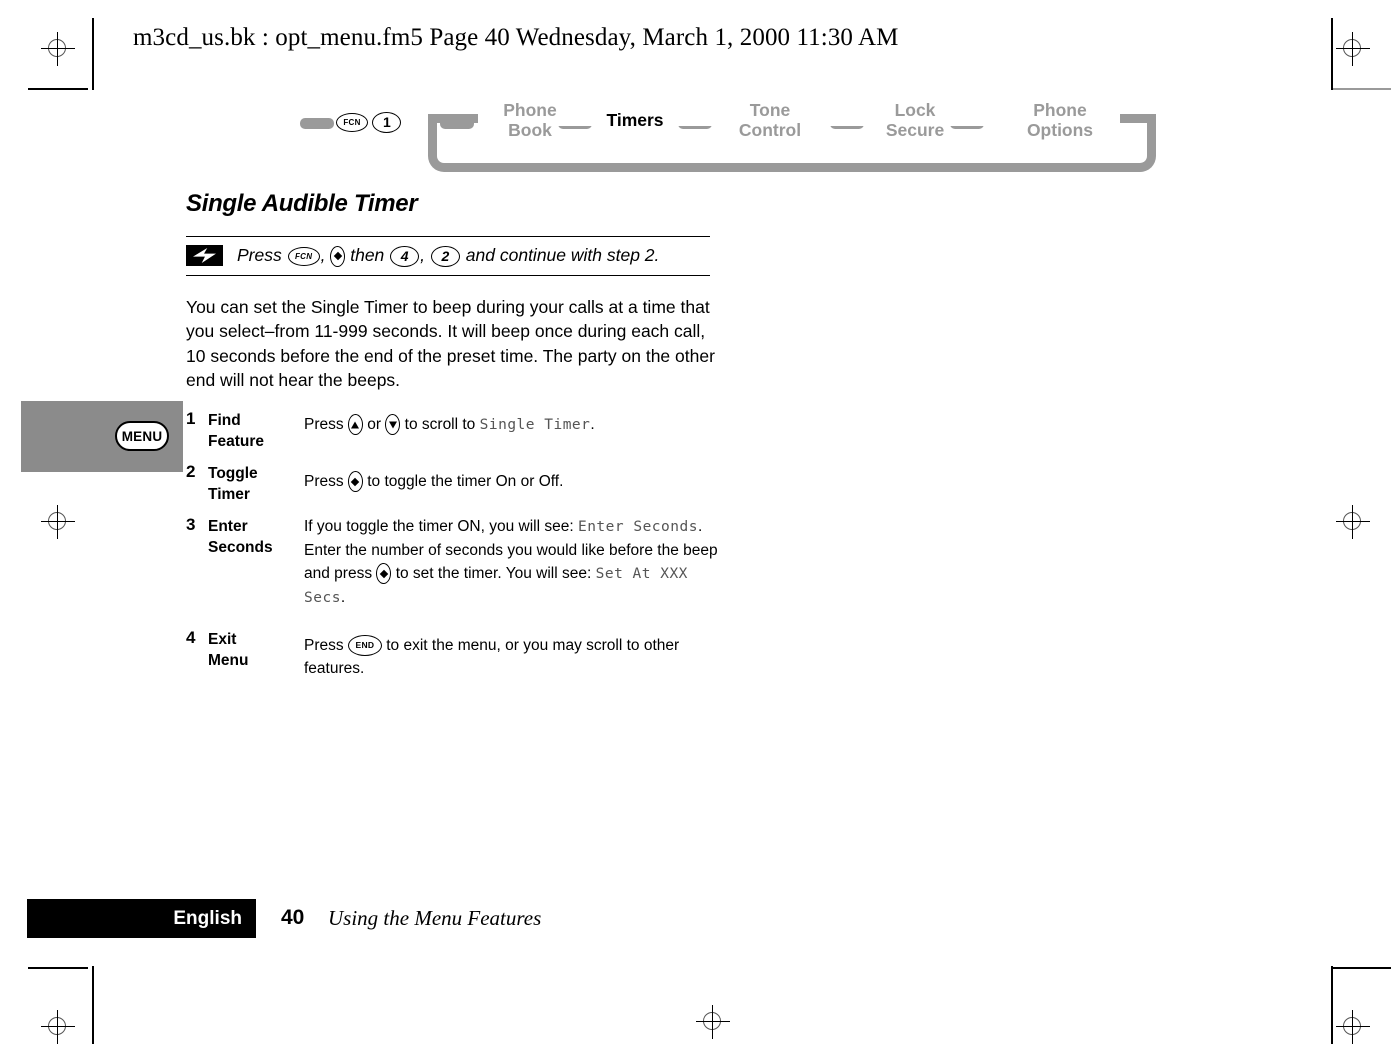 The image size is (1391, 1062). Describe the element at coordinates (440, 424) in the screenshot. I see `step1-scroll-text: to scroll to` at that location.